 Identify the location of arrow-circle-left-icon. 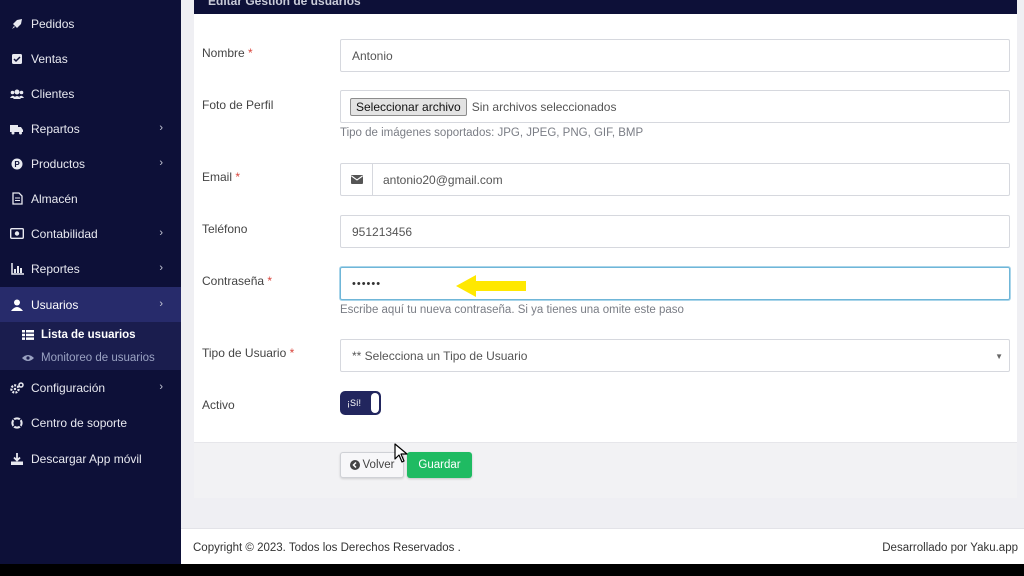
(354, 465).